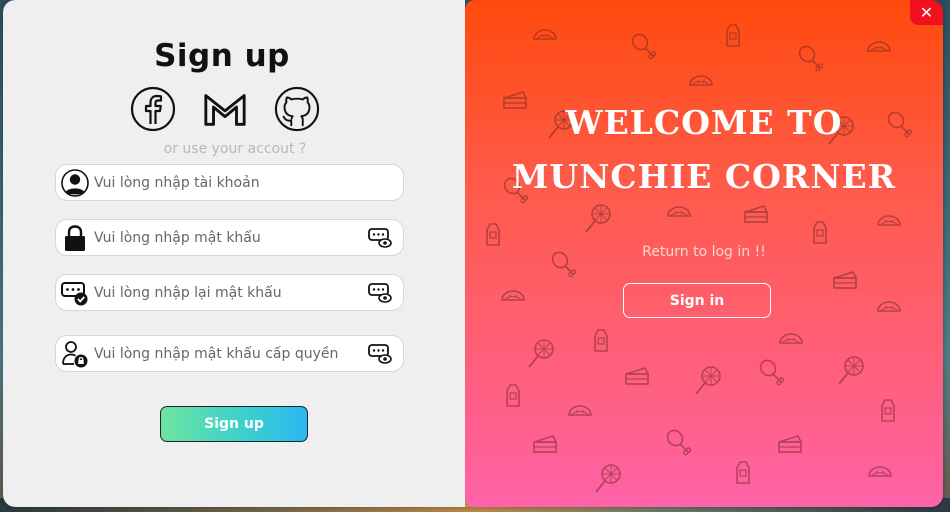 The image size is (950, 512). I want to click on password-input, so click(230, 237).